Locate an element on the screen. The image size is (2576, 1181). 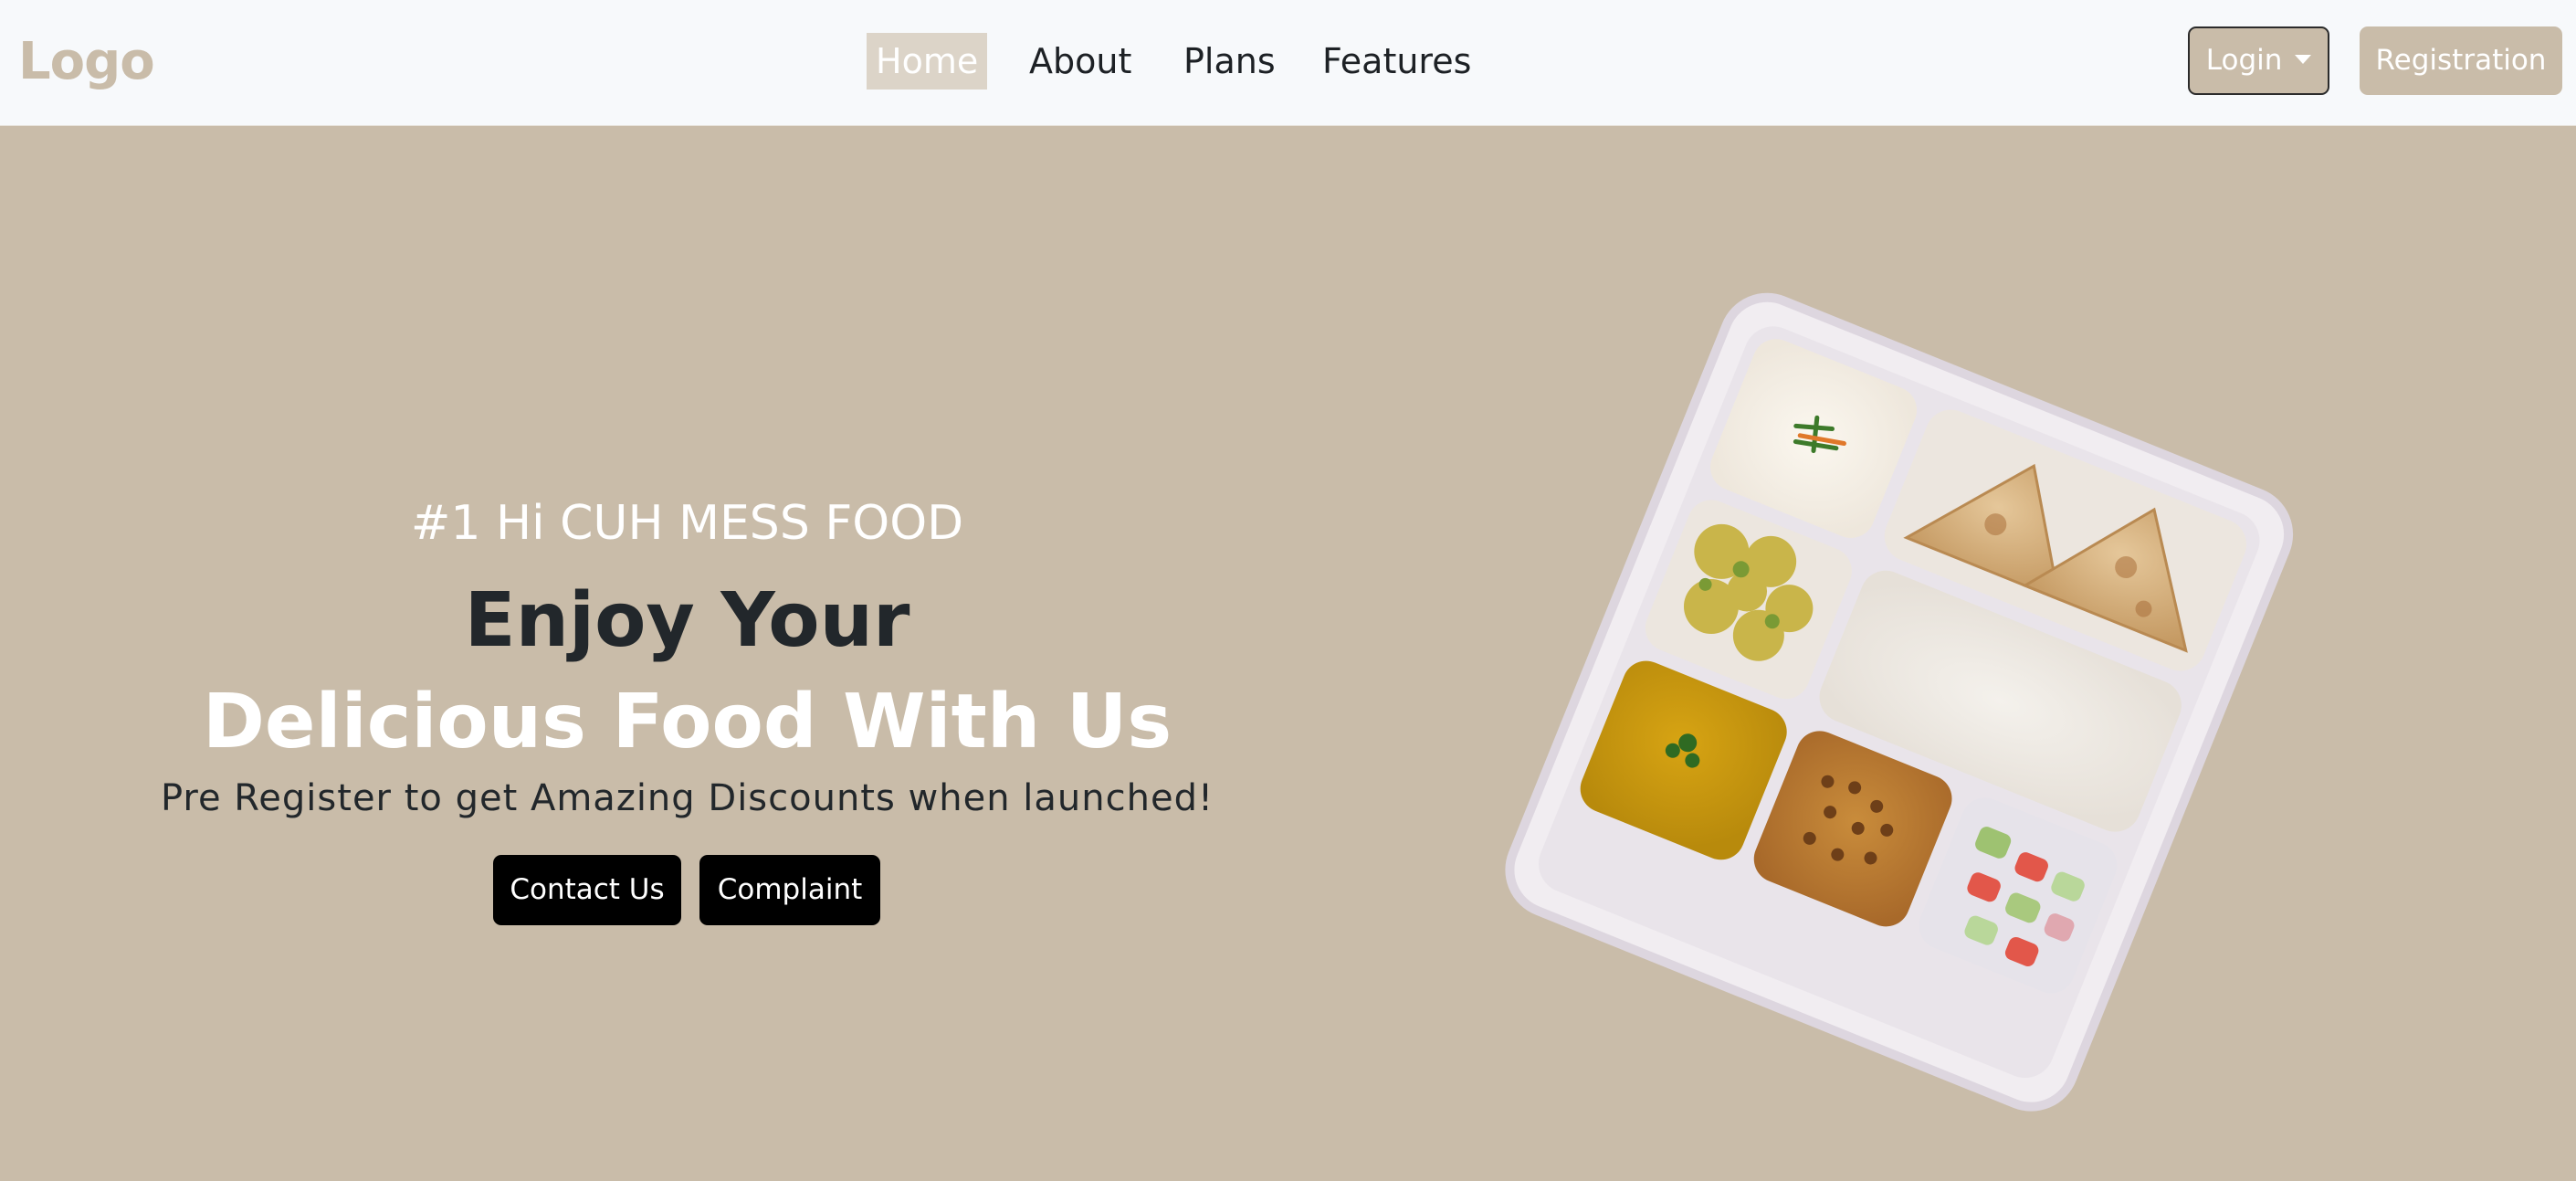
complaint-button: Complaint is located at coordinates (789, 890).